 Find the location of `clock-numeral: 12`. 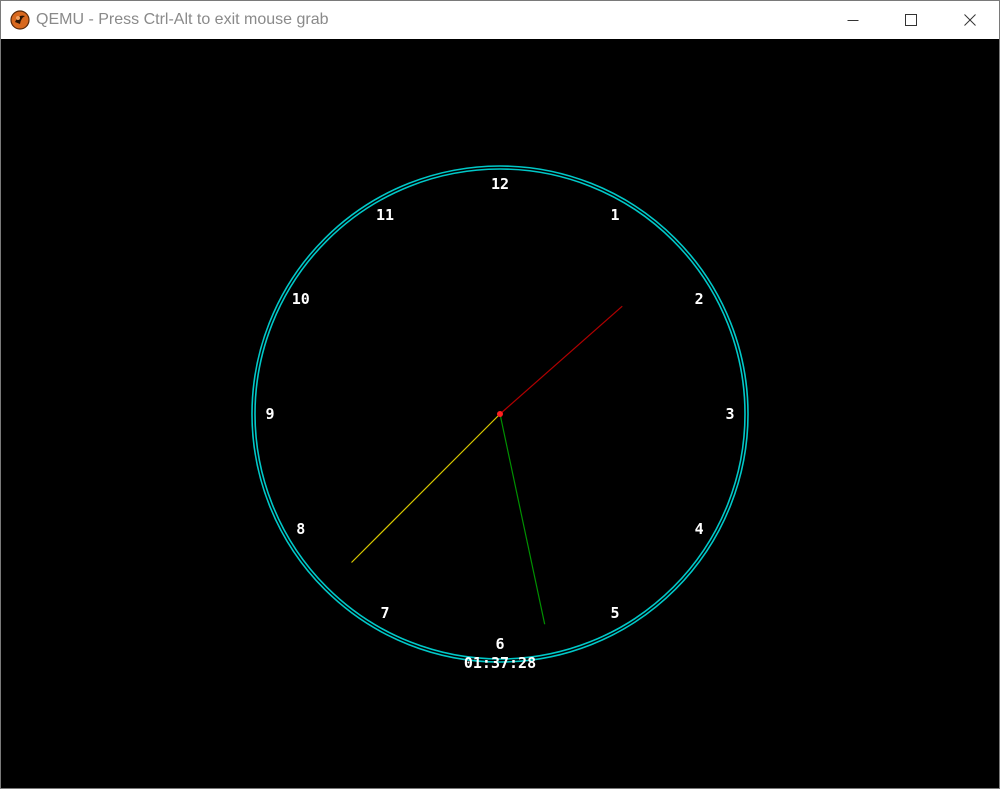

clock-numeral: 12 is located at coordinates (500, 184).